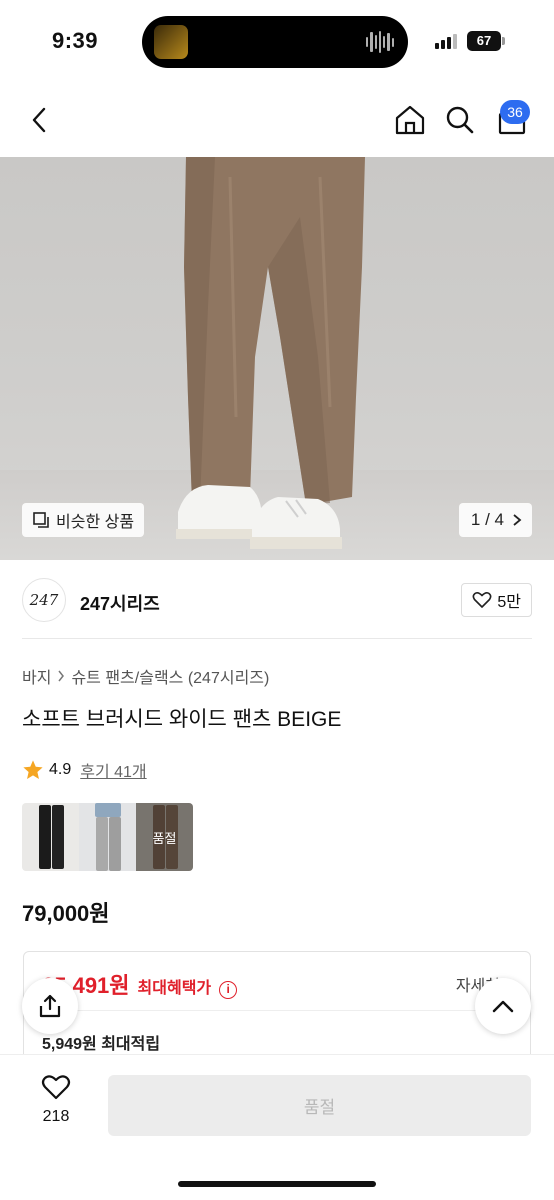 Image resolution: width=554 pixels, height=1200 pixels. What do you see at coordinates (101, 1044) in the screenshot?
I see `max-points: 5,949원 최대적립` at bounding box center [101, 1044].